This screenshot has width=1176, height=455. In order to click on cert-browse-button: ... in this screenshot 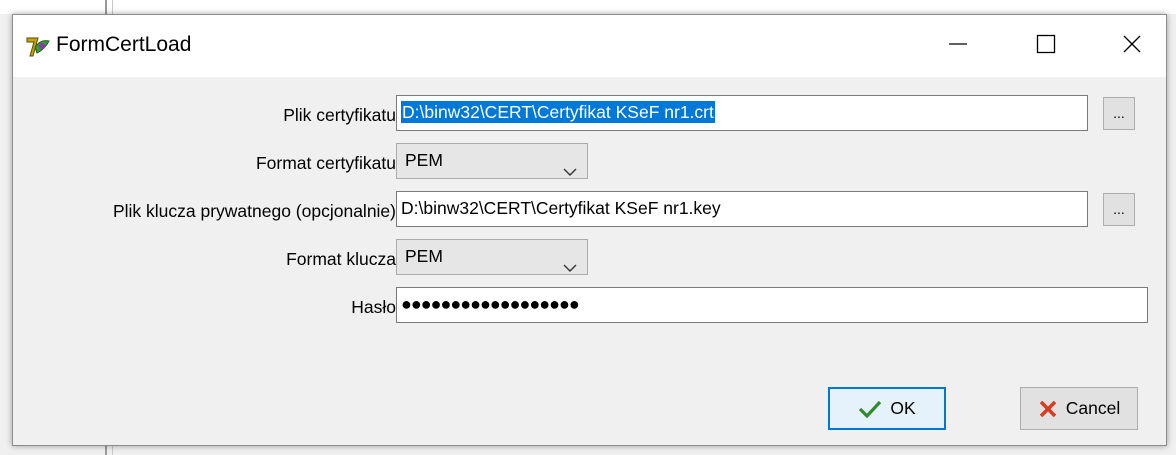, I will do `click(1119, 113)`.